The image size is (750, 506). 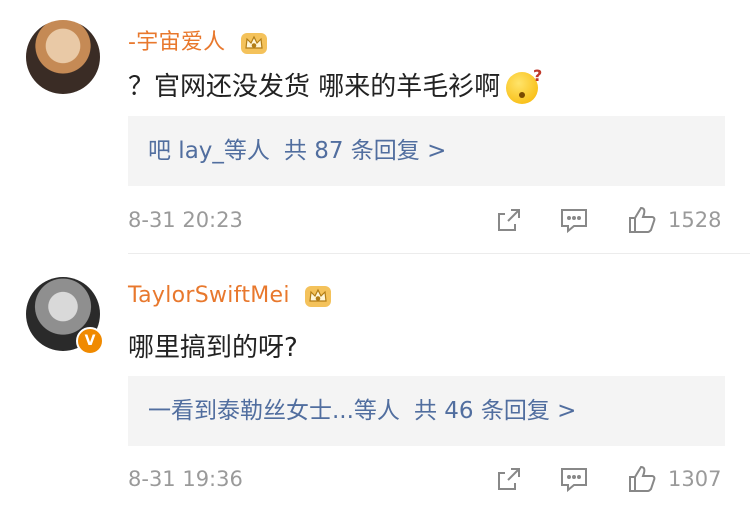 I want to click on timestamp: 8-31 20:23, so click(x=185, y=220).